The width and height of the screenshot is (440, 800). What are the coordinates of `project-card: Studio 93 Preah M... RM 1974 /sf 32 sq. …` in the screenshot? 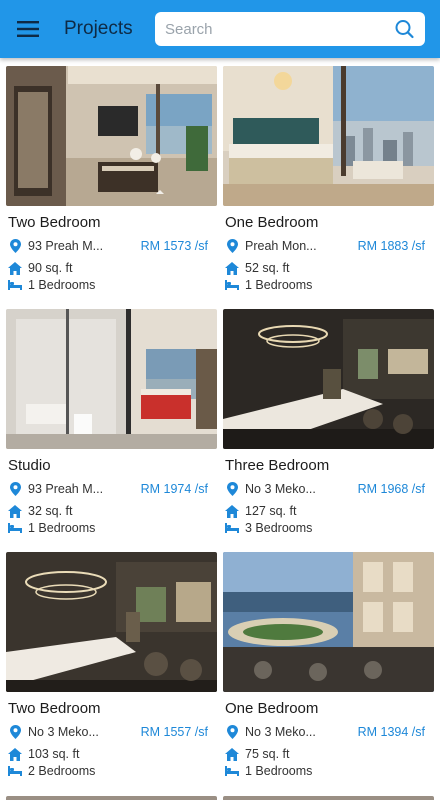 It's located at (111, 420).